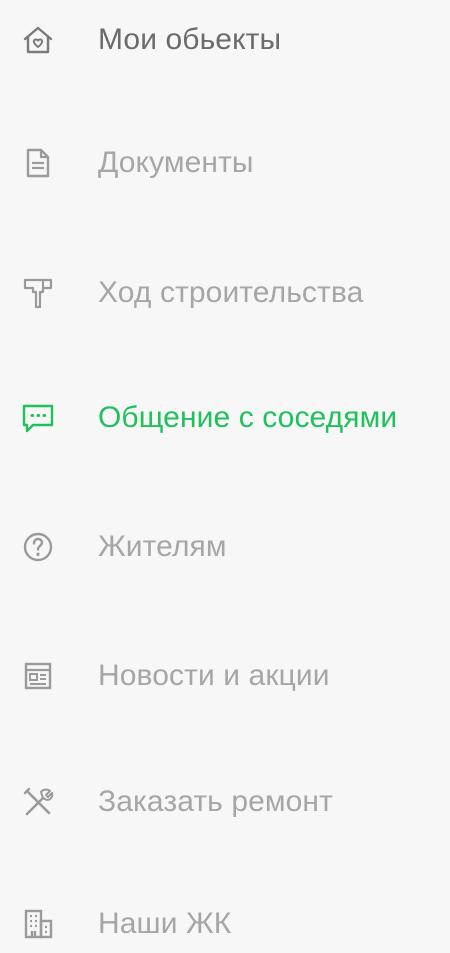 The height and width of the screenshot is (953, 450). I want to click on menu-item-label: Заказать ремонт, so click(215, 801).